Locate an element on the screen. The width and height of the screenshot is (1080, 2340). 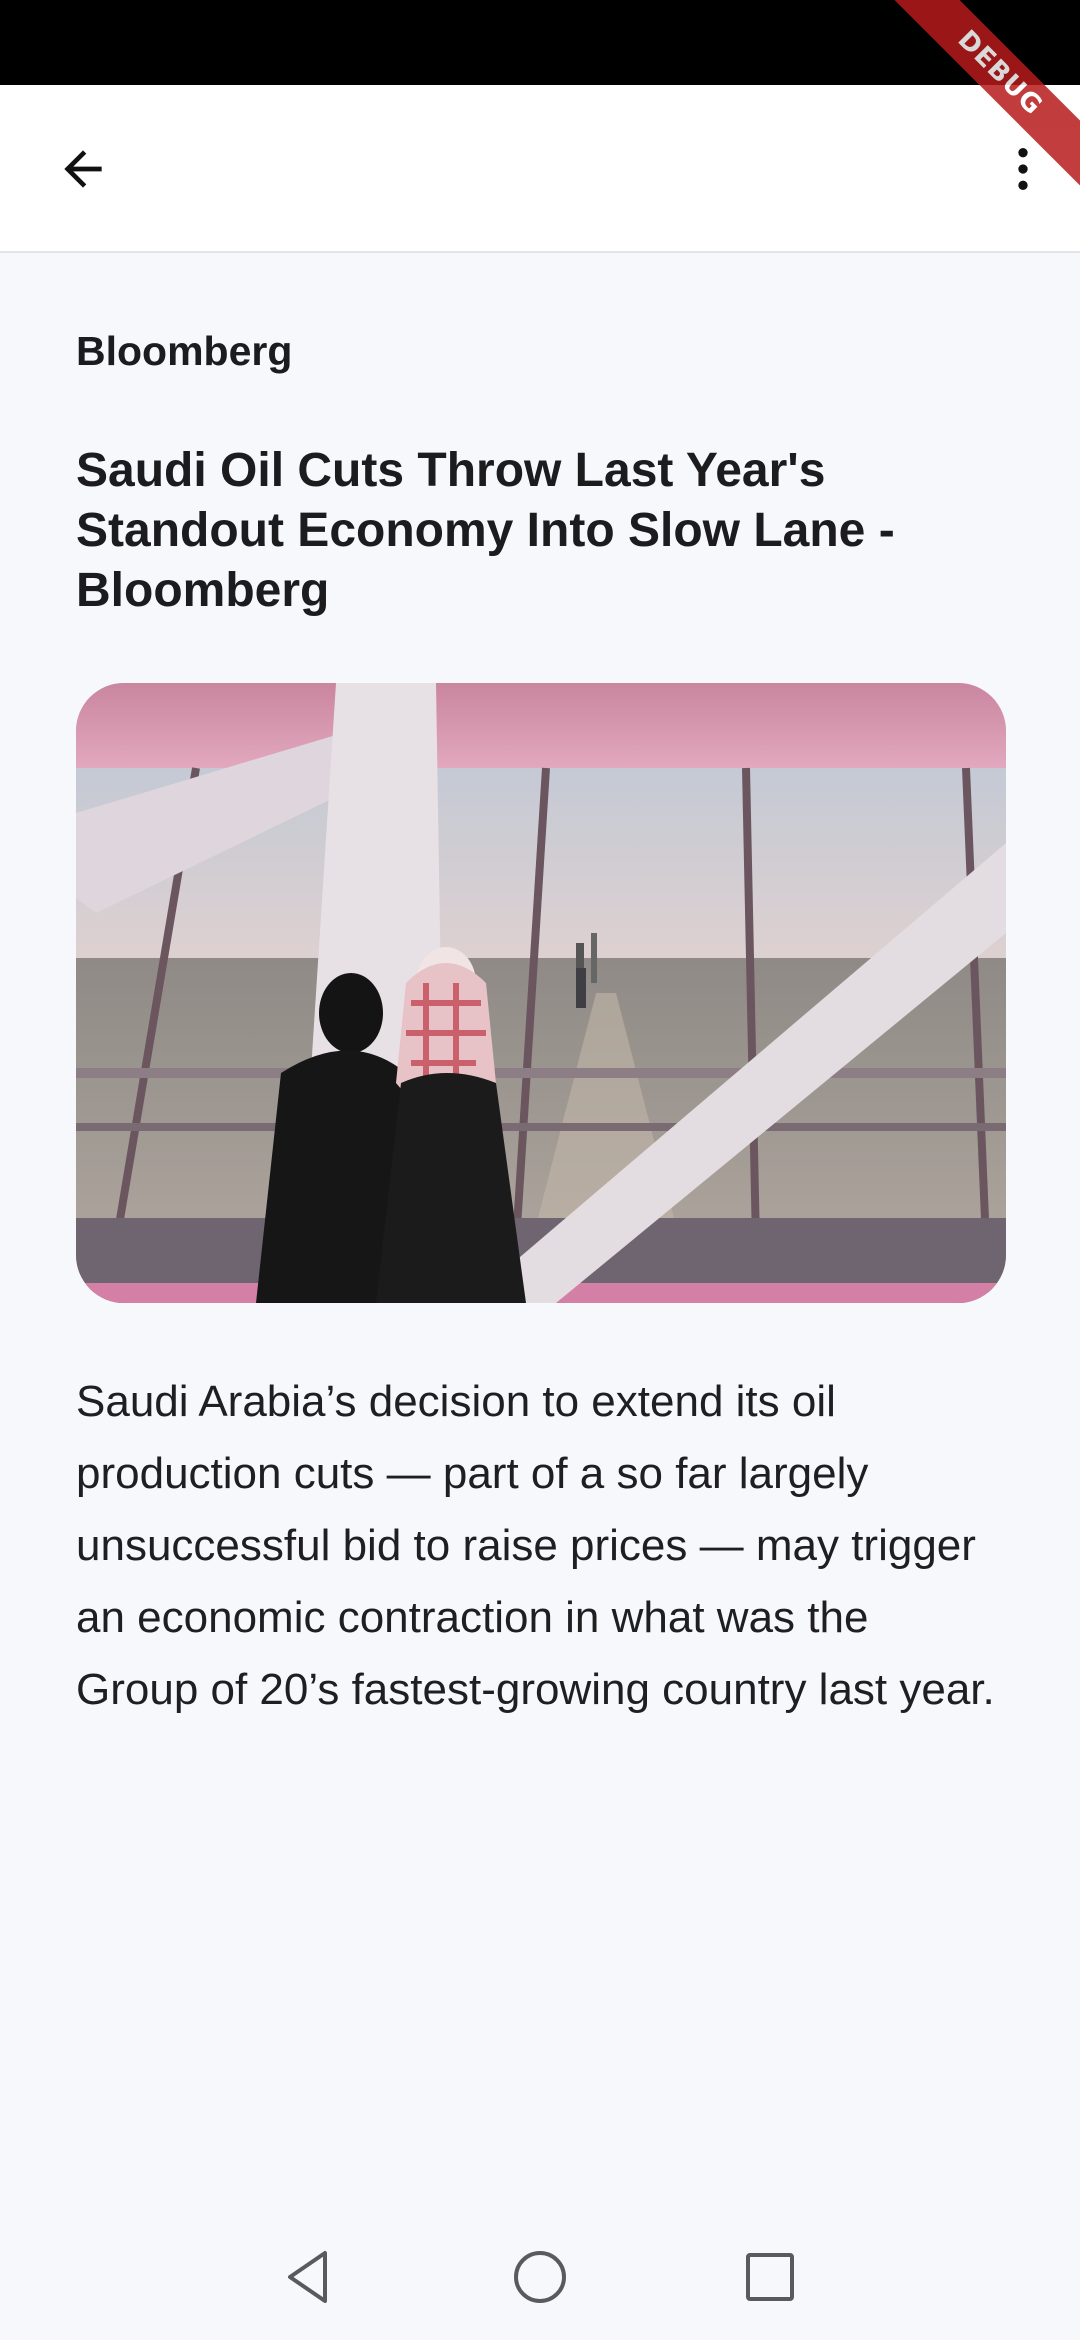
arrow-back-icon is located at coordinates (83, 169).